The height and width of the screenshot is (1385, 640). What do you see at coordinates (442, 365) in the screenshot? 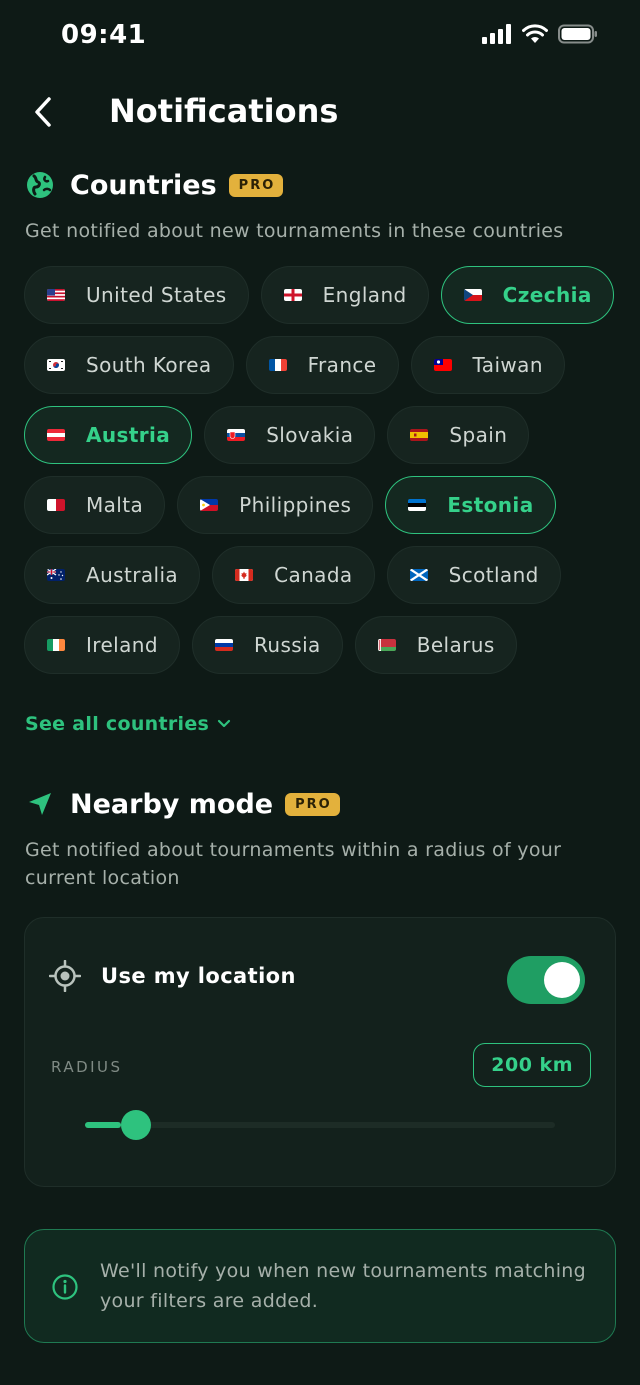
I see `flag-tw-icon` at bounding box center [442, 365].